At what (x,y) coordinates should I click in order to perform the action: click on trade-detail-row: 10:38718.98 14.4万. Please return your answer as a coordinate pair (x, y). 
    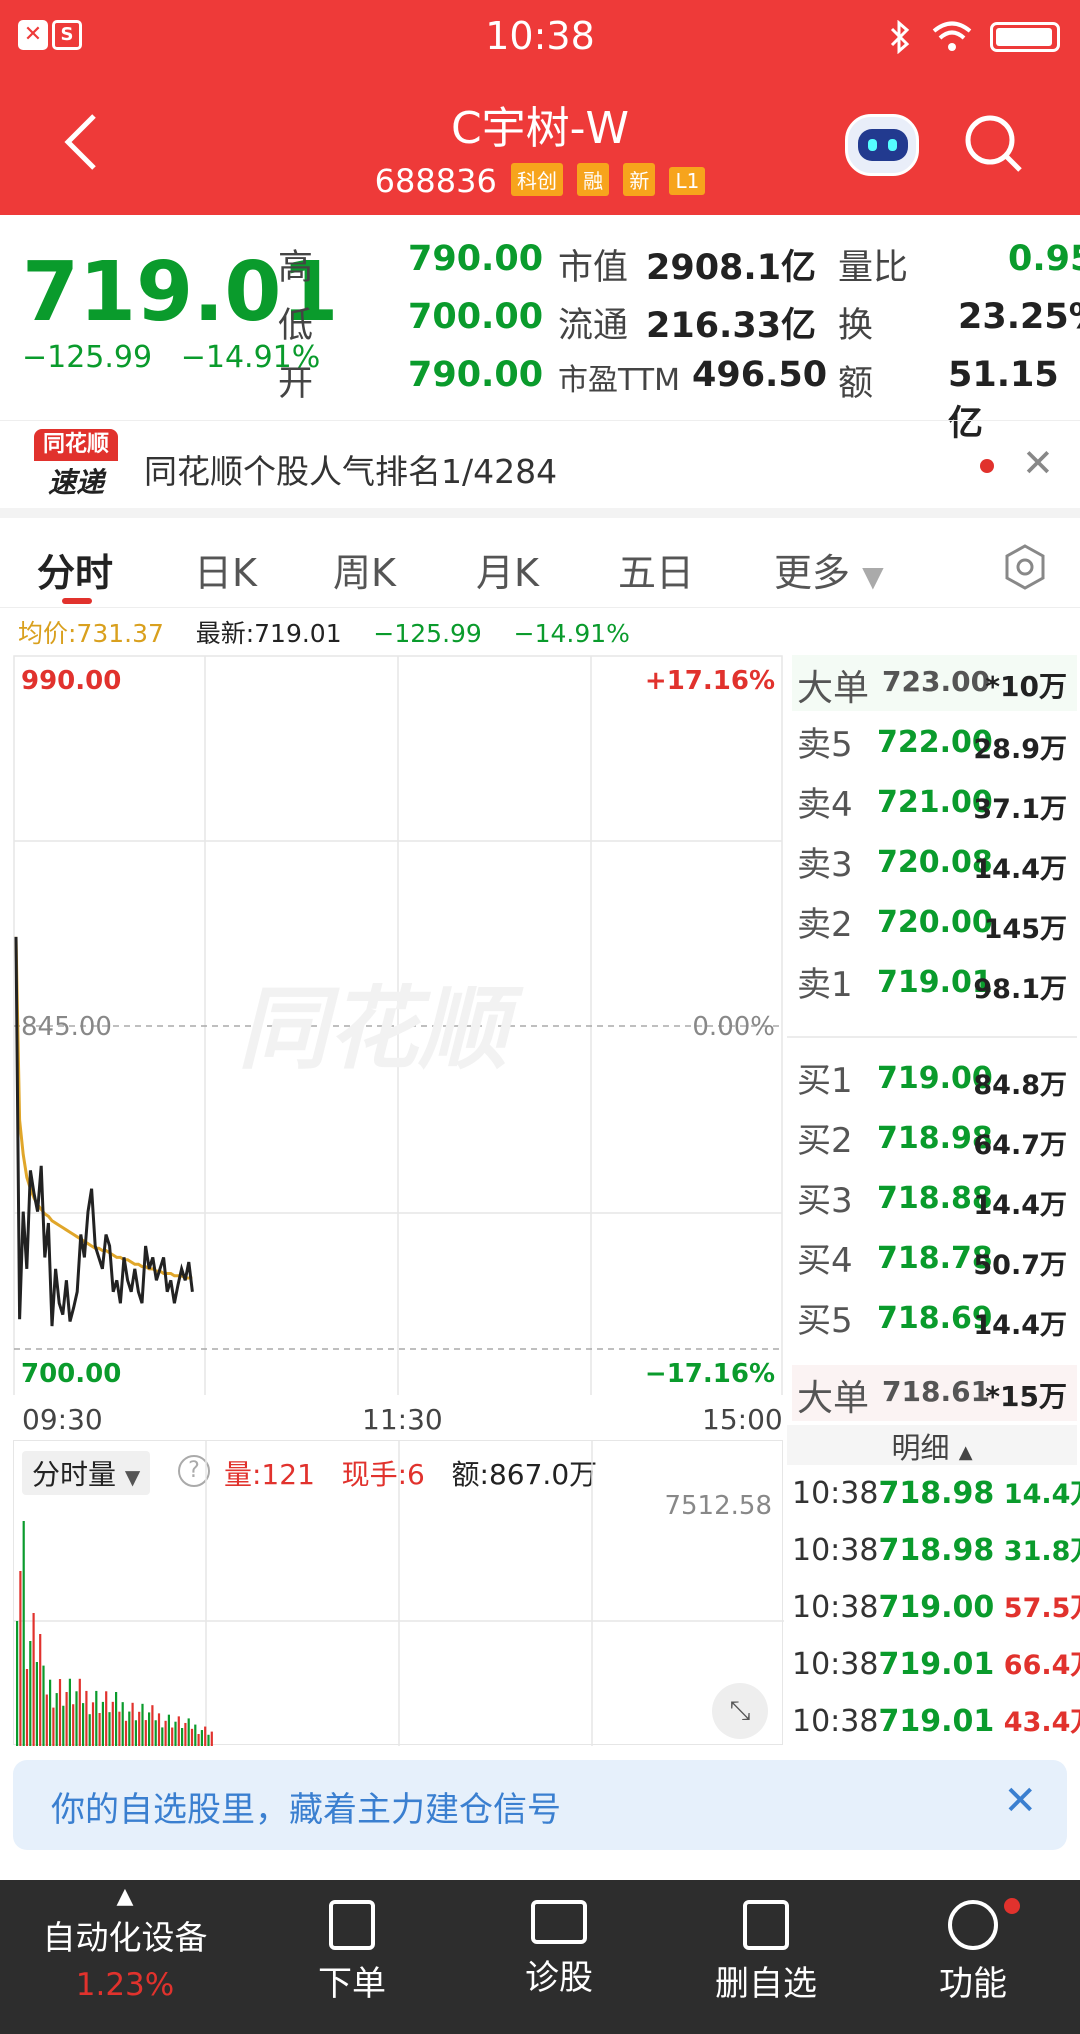
    Looking at the image, I should click on (936, 1493).